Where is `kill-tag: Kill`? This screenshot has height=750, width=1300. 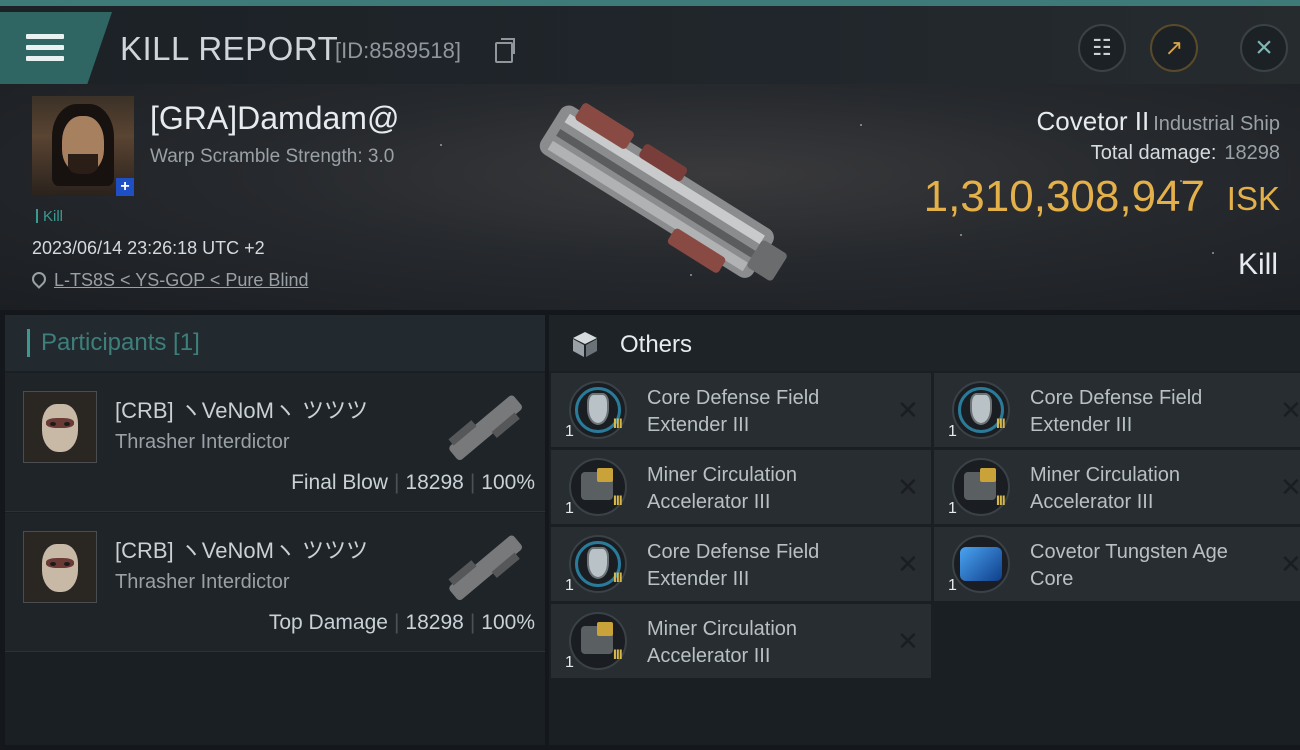
kill-tag: Kill is located at coordinates (49, 216).